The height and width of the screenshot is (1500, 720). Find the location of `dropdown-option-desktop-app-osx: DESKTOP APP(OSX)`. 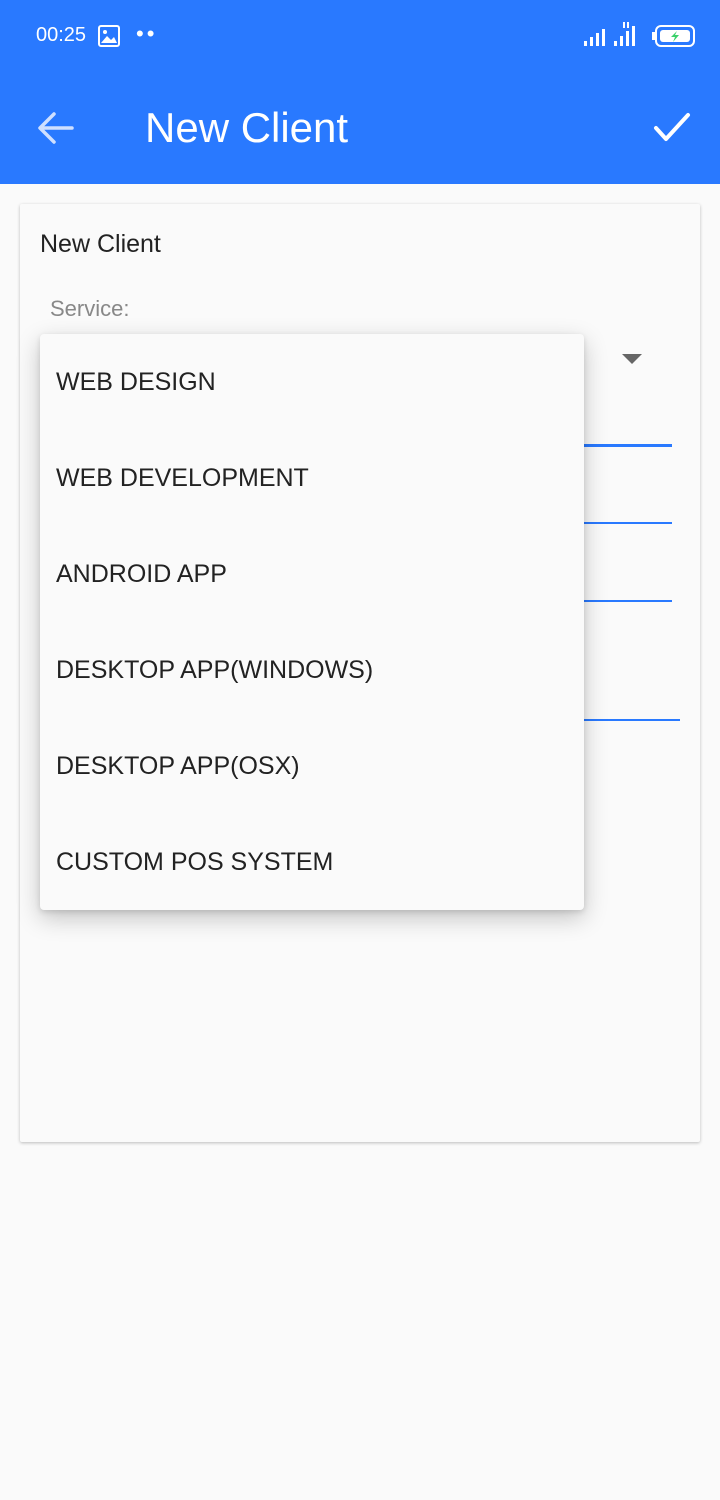

dropdown-option-desktop-app-osx: DESKTOP APP(OSX) is located at coordinates (312, 766).